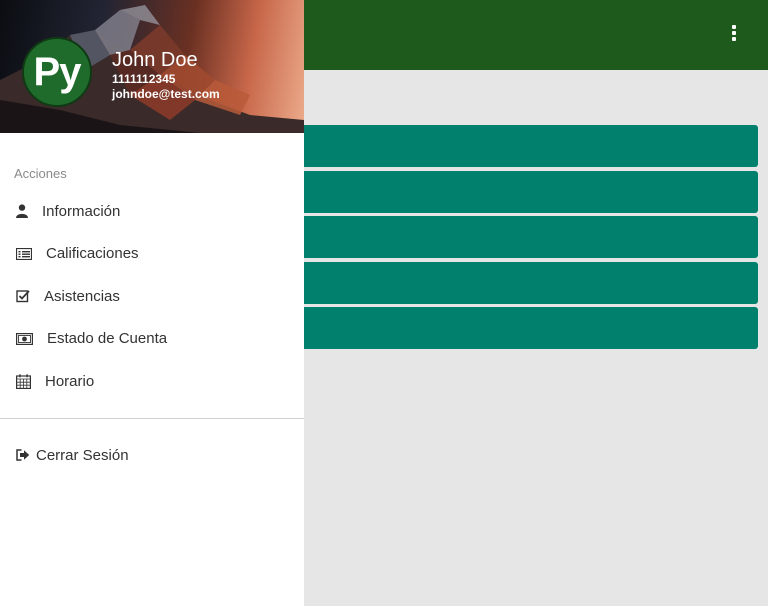  I want to click on section-label: Acciones, so click(40, 173).